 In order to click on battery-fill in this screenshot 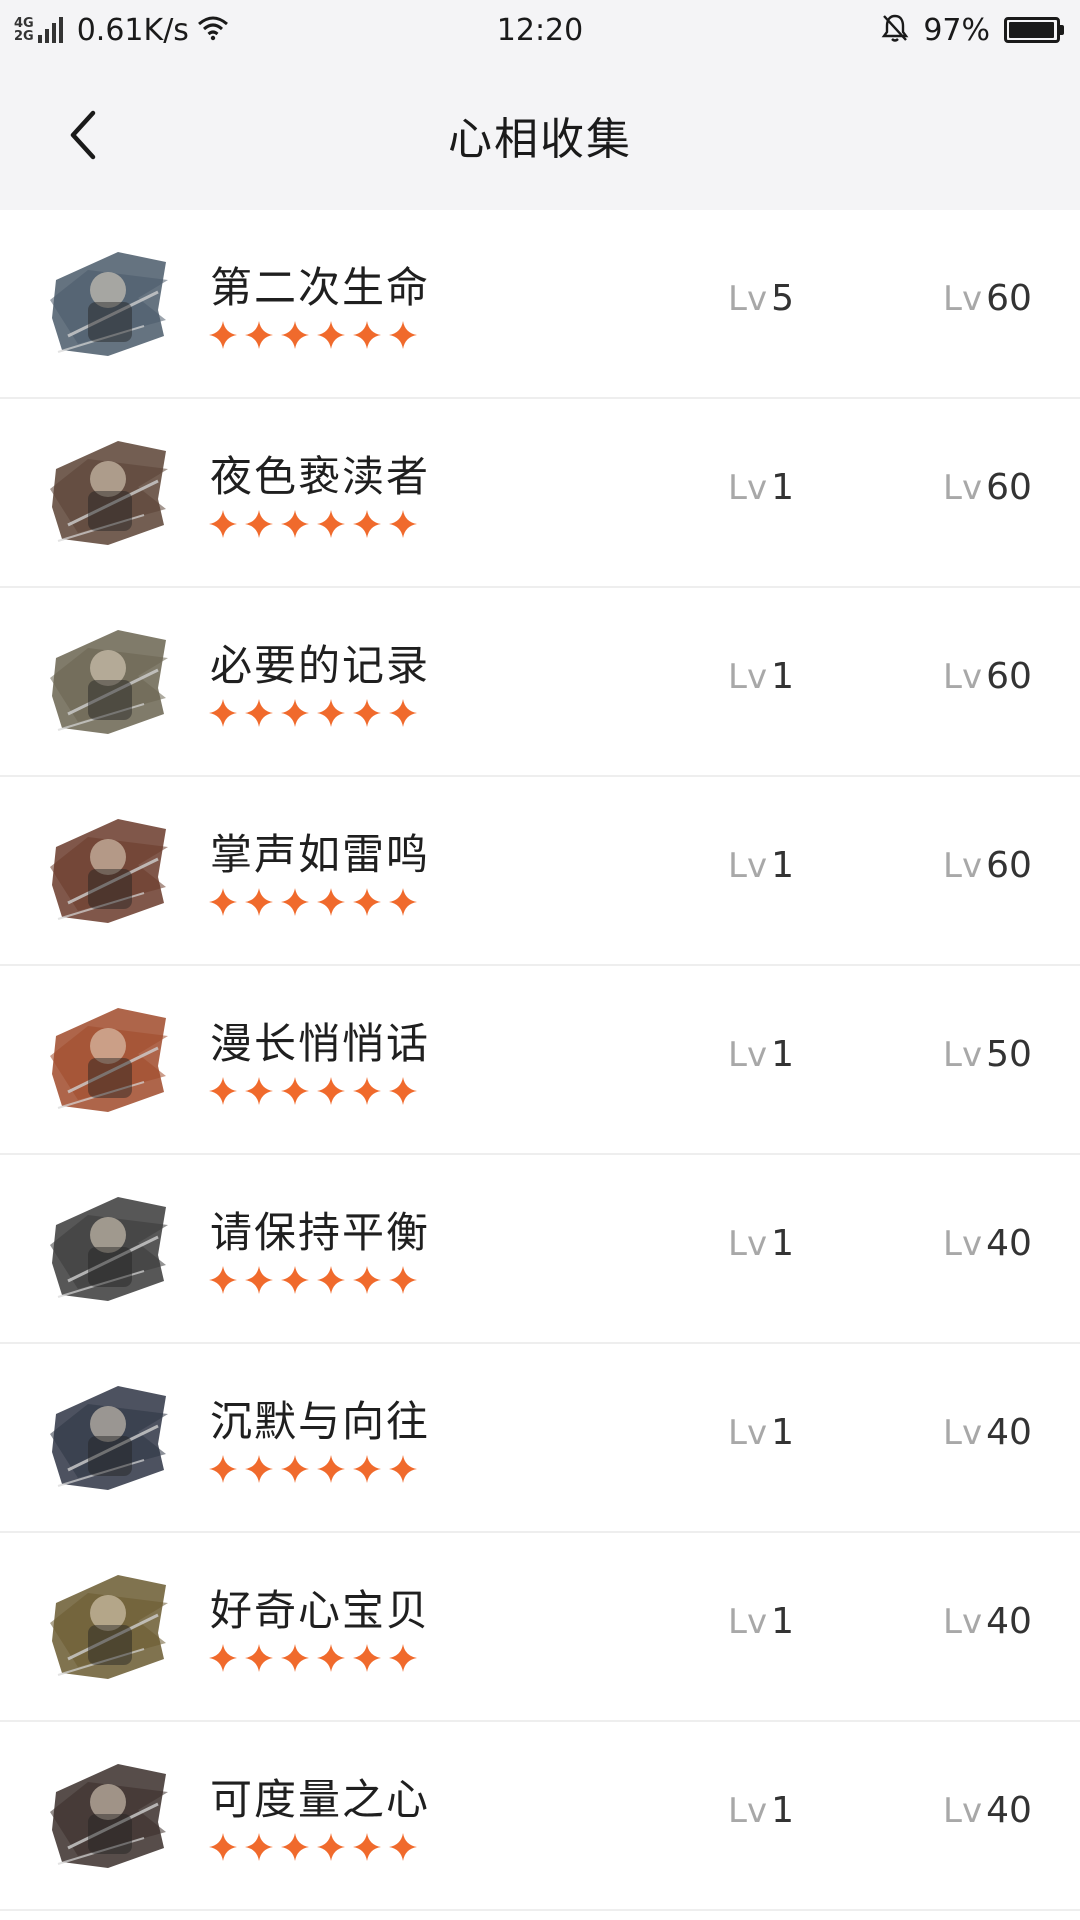, I will do `click(1031, 30)`.